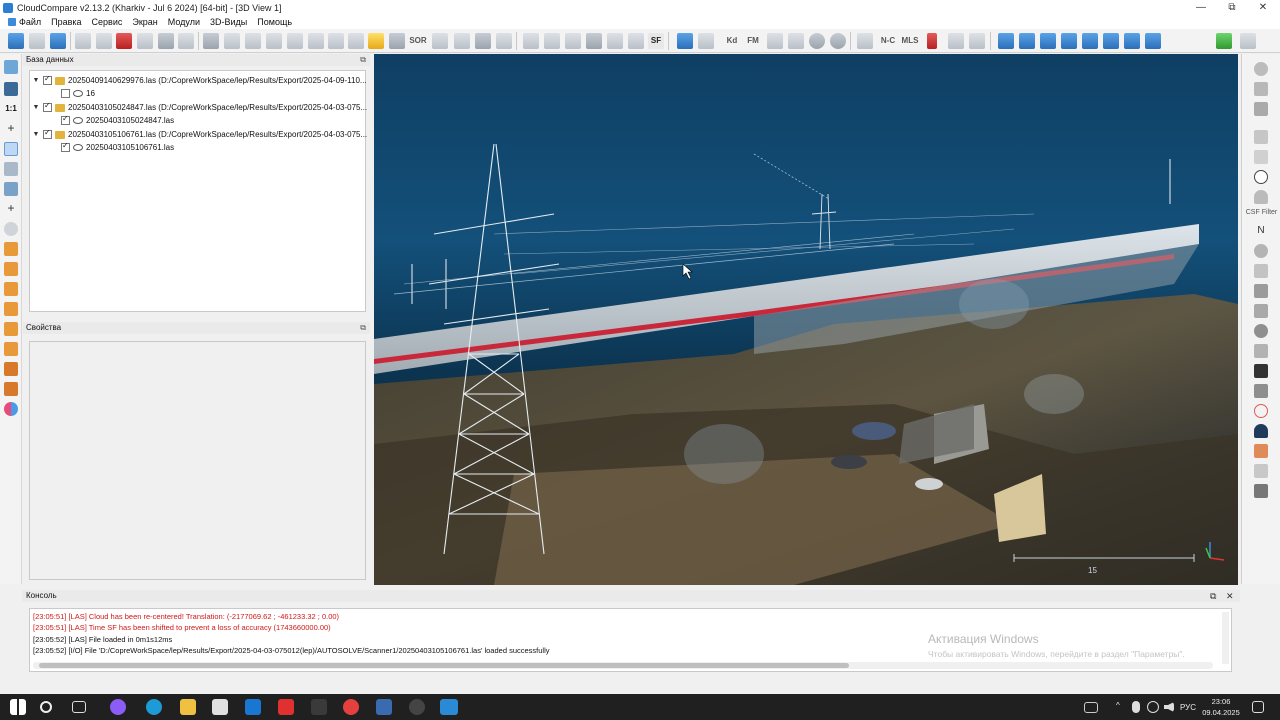 This screenshot has width=1280, height=720. I want to click on cross-section-icon, so click(462, 41).